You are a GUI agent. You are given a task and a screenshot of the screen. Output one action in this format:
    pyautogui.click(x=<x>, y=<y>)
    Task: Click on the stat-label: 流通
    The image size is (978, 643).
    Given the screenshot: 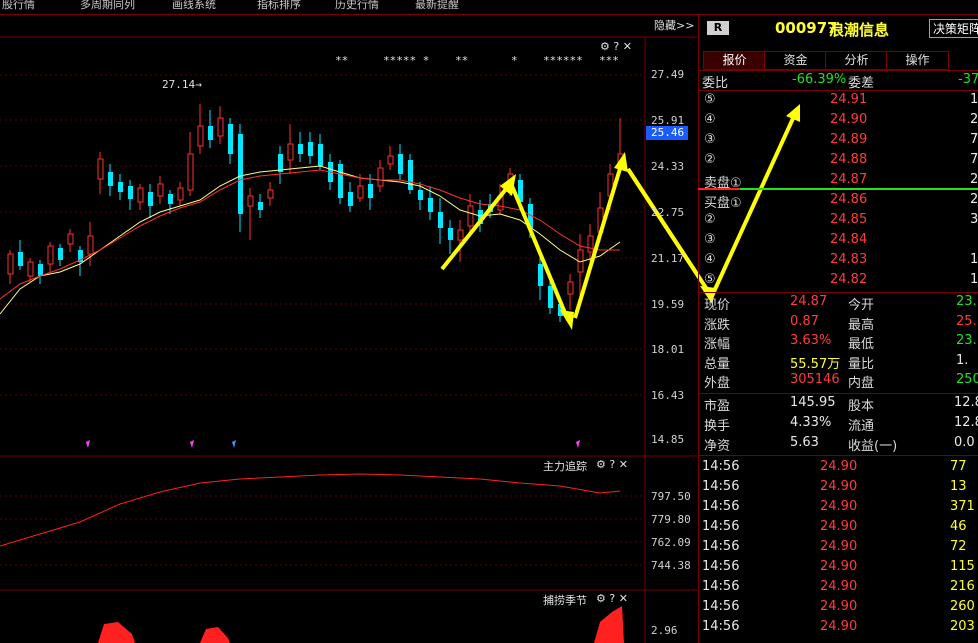 What is the action you would take?
    pyautogui.click(x=861, y=426)
    